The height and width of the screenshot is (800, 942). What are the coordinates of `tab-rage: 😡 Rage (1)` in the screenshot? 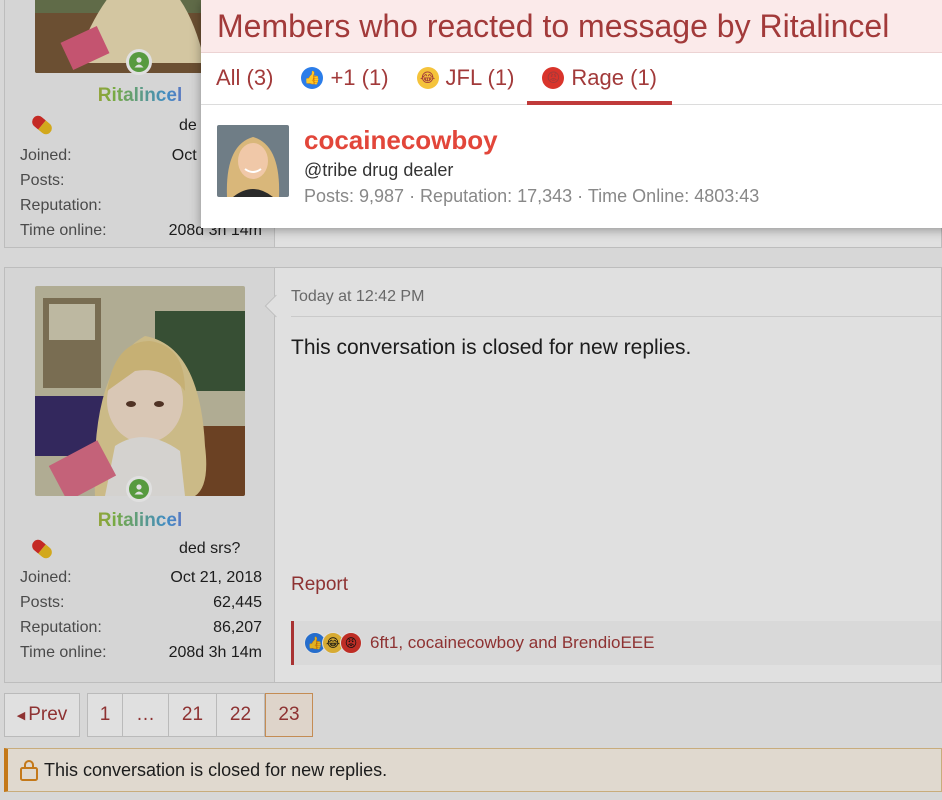 It's located at (599, 78).